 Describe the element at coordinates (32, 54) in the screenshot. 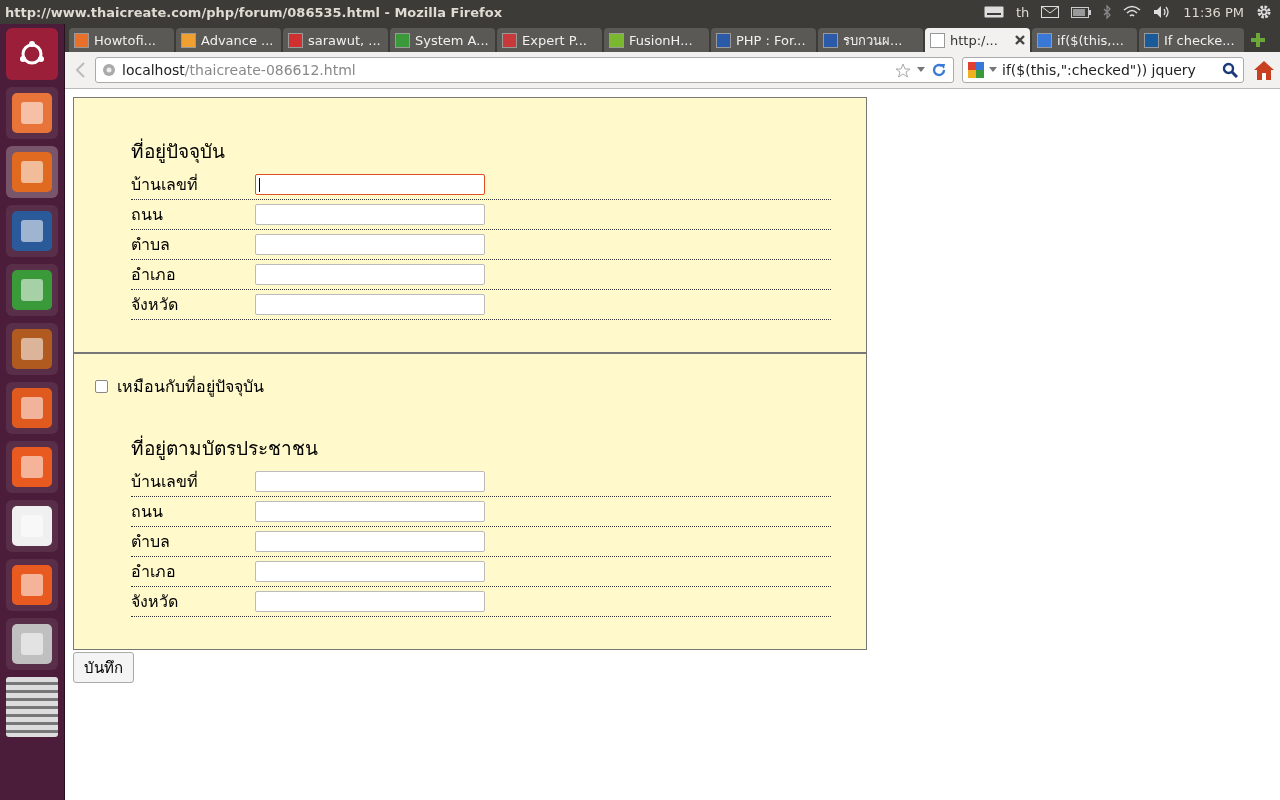

I see `dash-button` at that location.